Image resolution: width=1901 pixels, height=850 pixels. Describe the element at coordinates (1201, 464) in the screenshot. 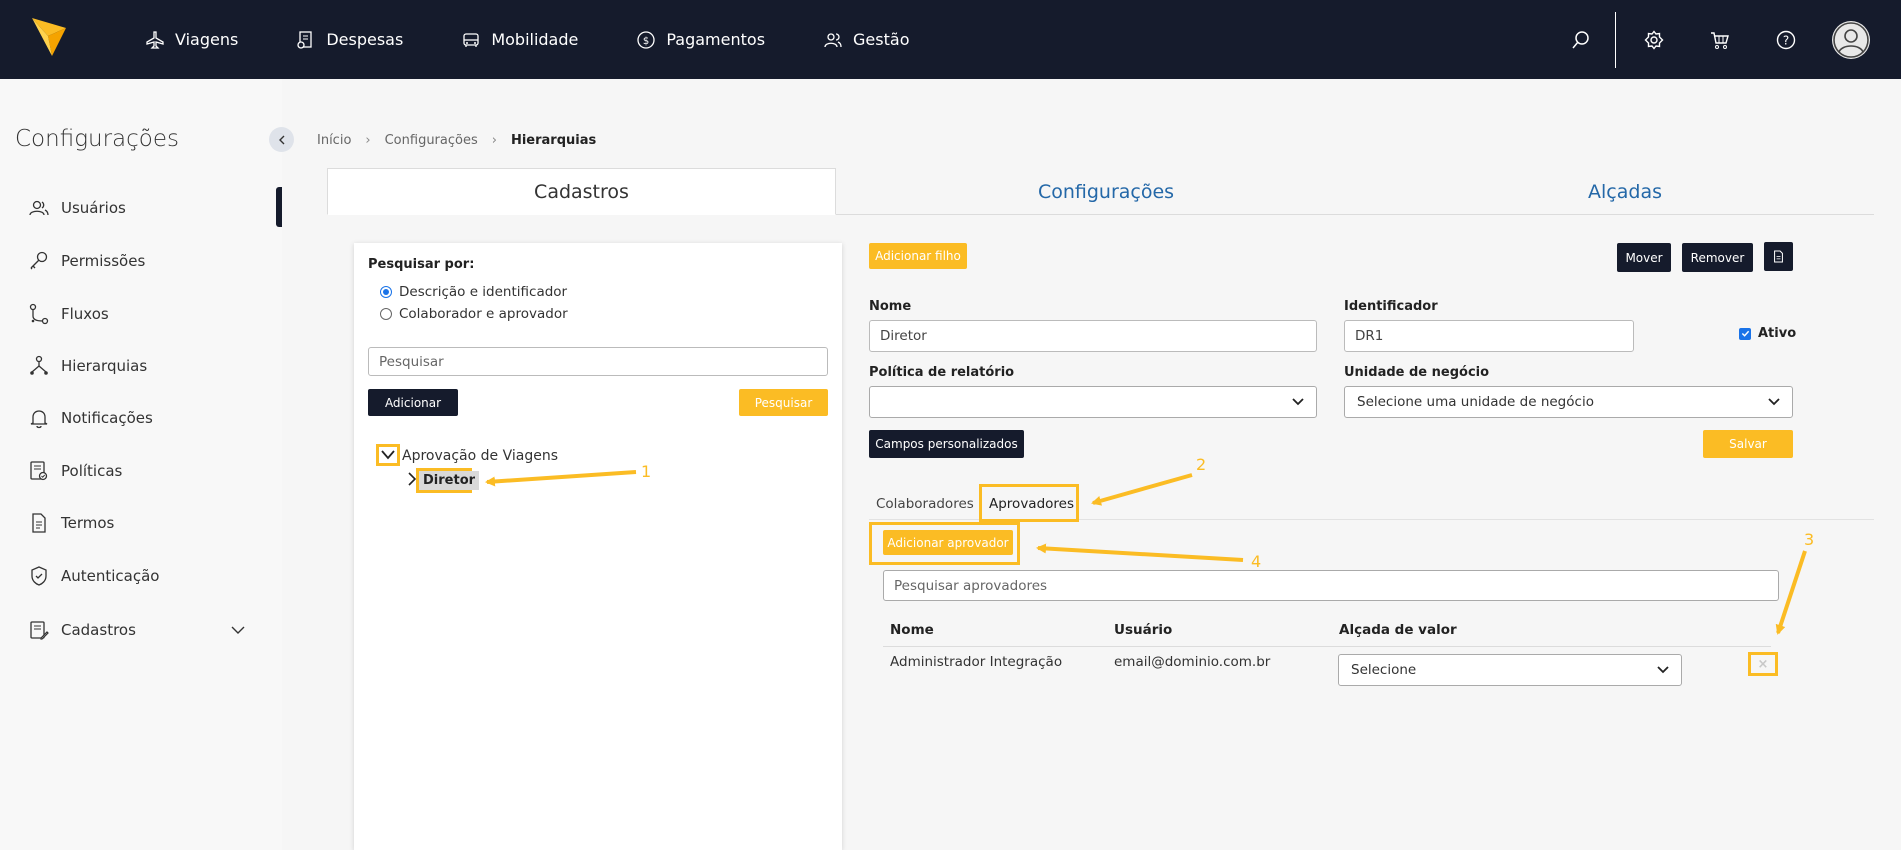

I see `annotation-number-2: 2` at that location.